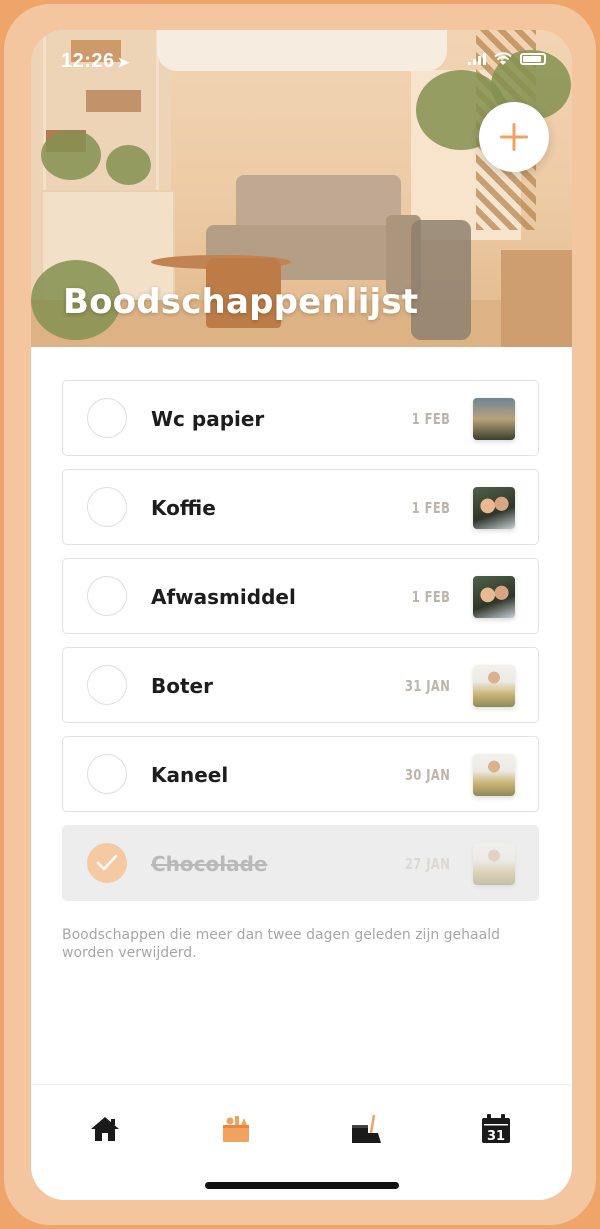  I want to click on page-title: Boodschappenlijst, so click(241, 302).